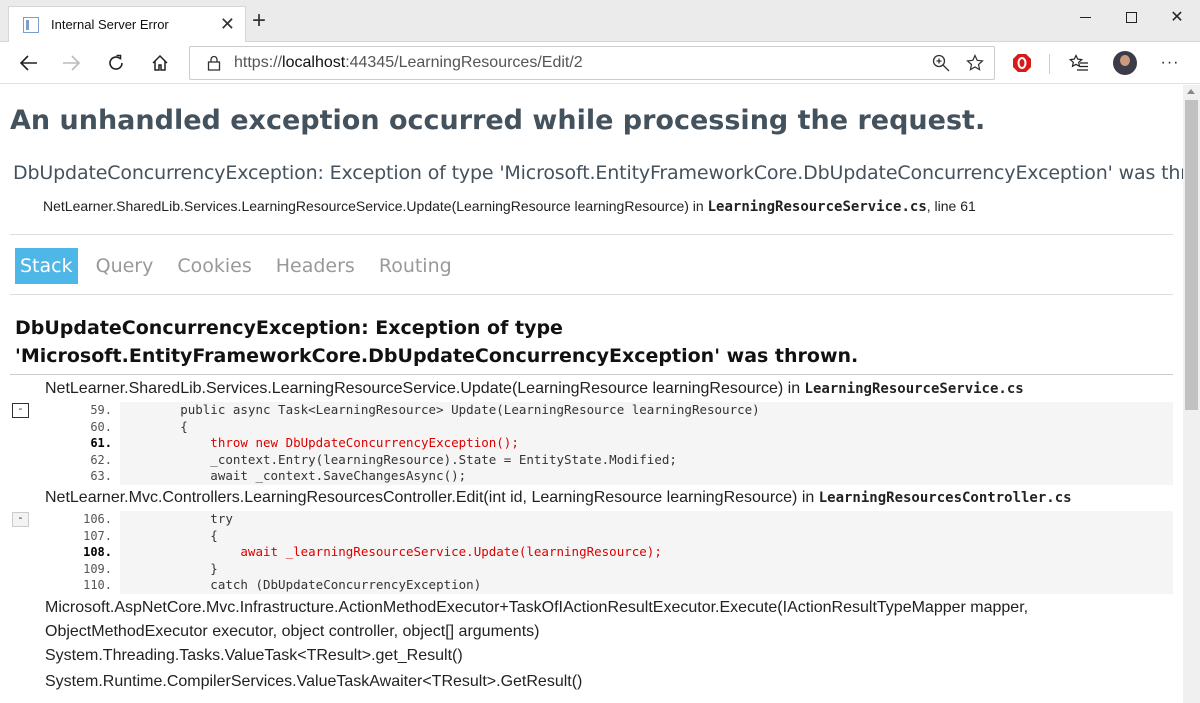  Describe the element at coordinates (975, 65) in the screenshot. I see `favorite-star-icon` at that location.